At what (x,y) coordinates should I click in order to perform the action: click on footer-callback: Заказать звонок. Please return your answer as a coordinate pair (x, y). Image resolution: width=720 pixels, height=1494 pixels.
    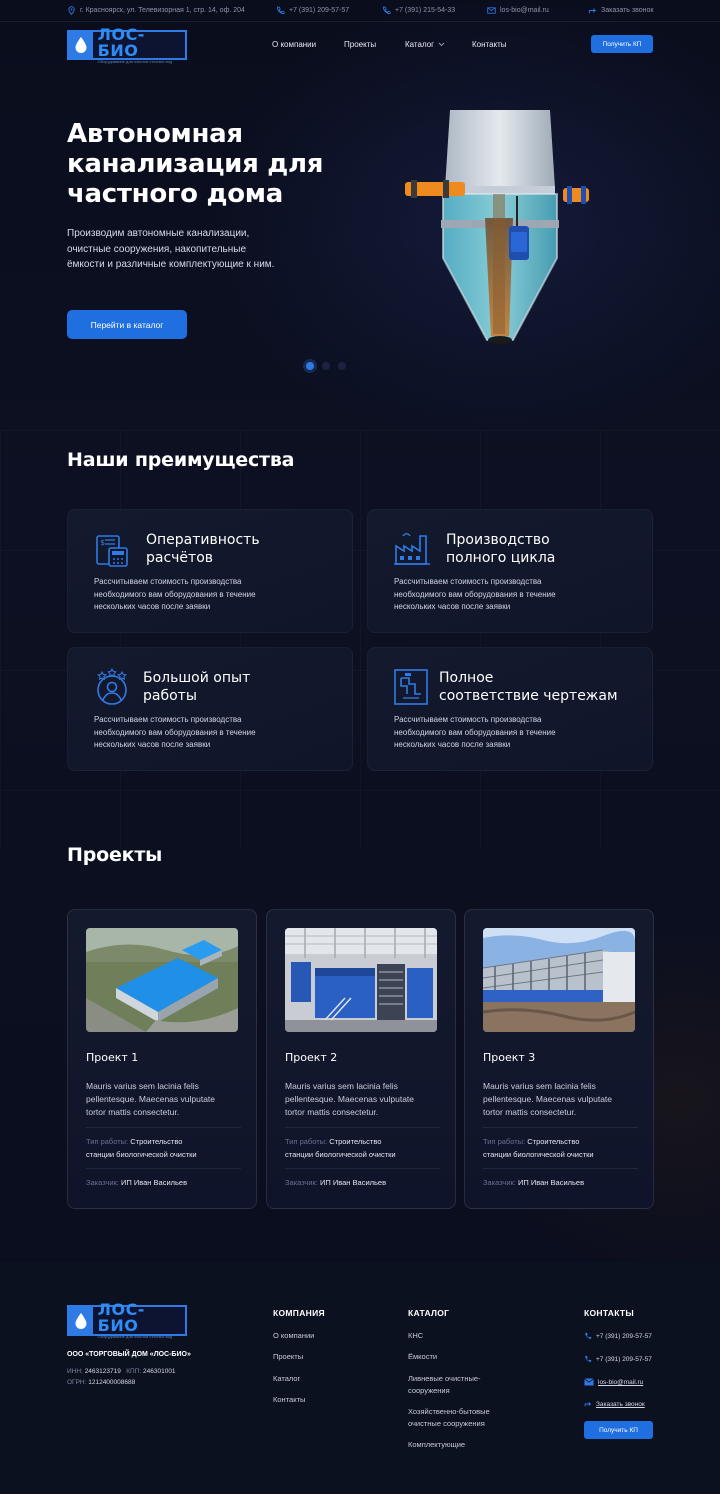
    Looking at the image, I should click on (614, 1404).